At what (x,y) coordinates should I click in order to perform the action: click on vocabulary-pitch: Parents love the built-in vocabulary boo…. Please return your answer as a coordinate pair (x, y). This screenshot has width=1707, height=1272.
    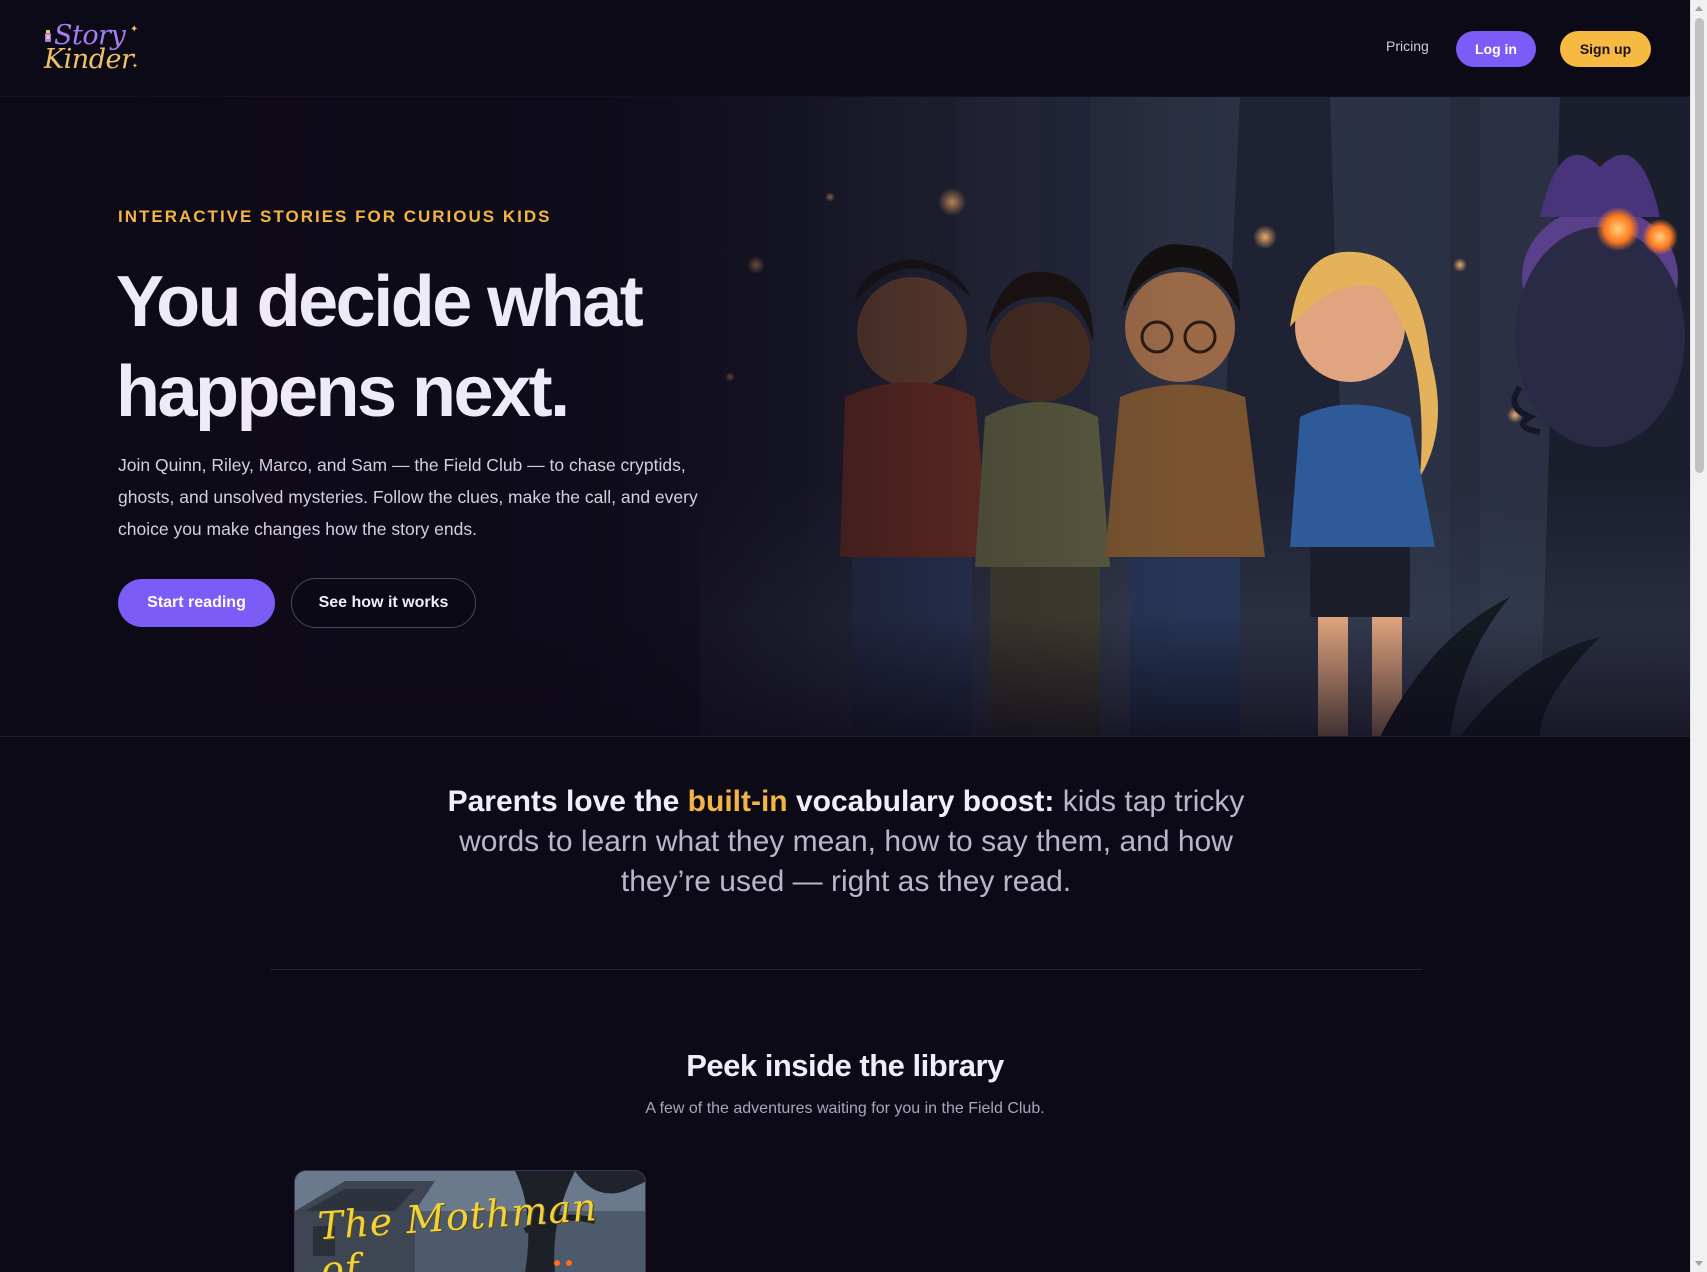
    Looking at the image, I should click on (846, 842).